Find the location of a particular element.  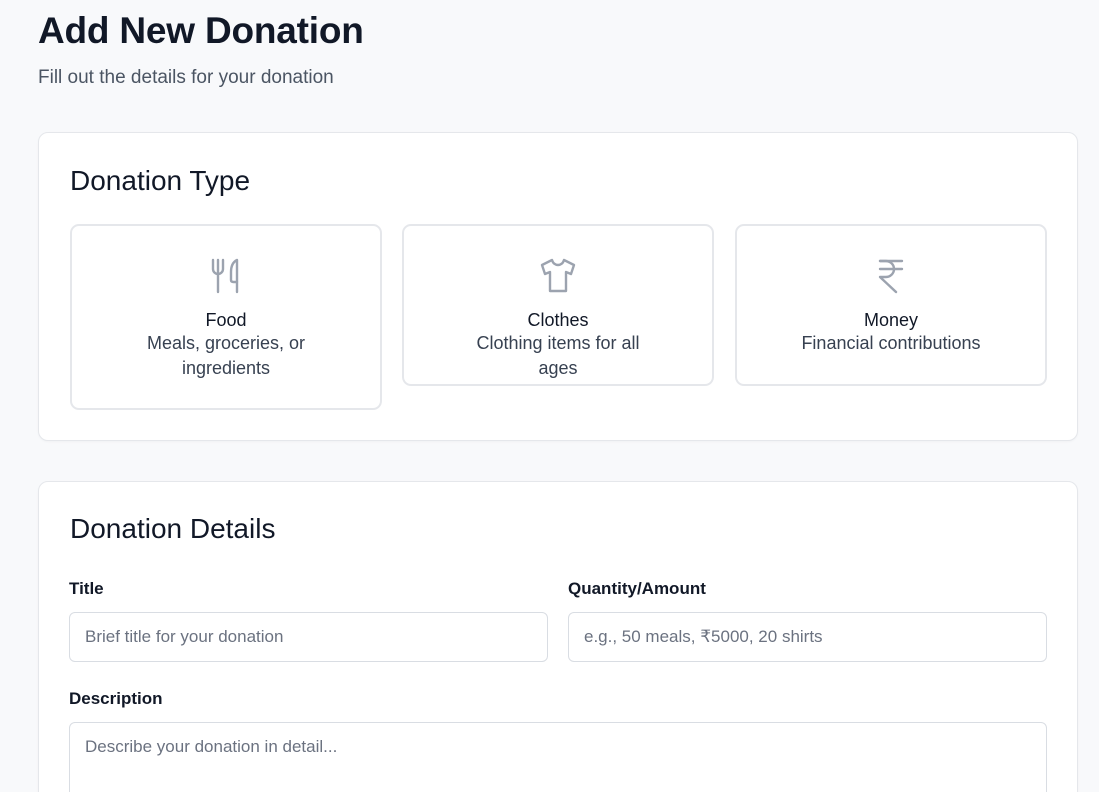

rupee-icon is located at coordinates (891, 276).